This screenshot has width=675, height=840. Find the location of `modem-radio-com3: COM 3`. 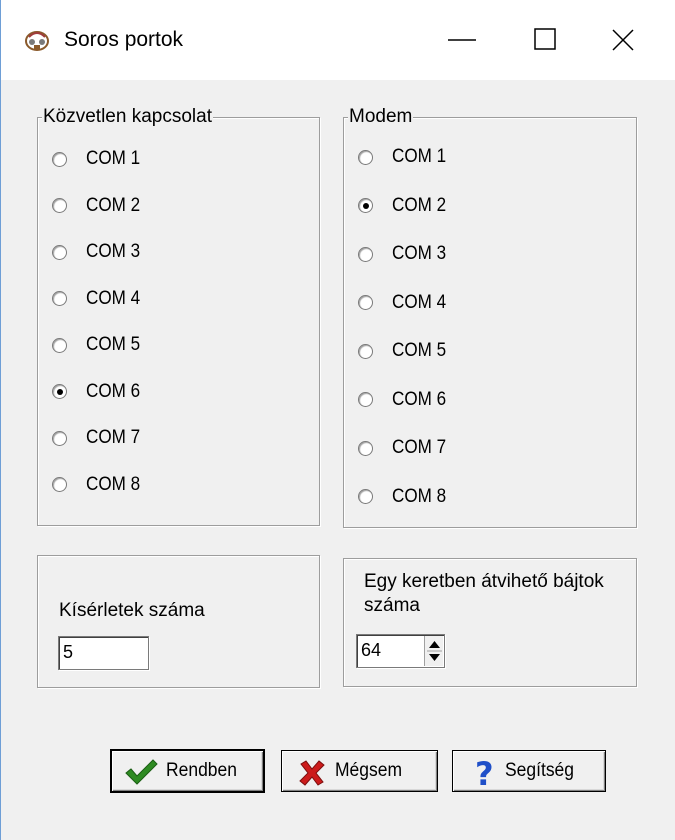

modem-radio-com3: COM 3 is located at coordinates (405, 254).